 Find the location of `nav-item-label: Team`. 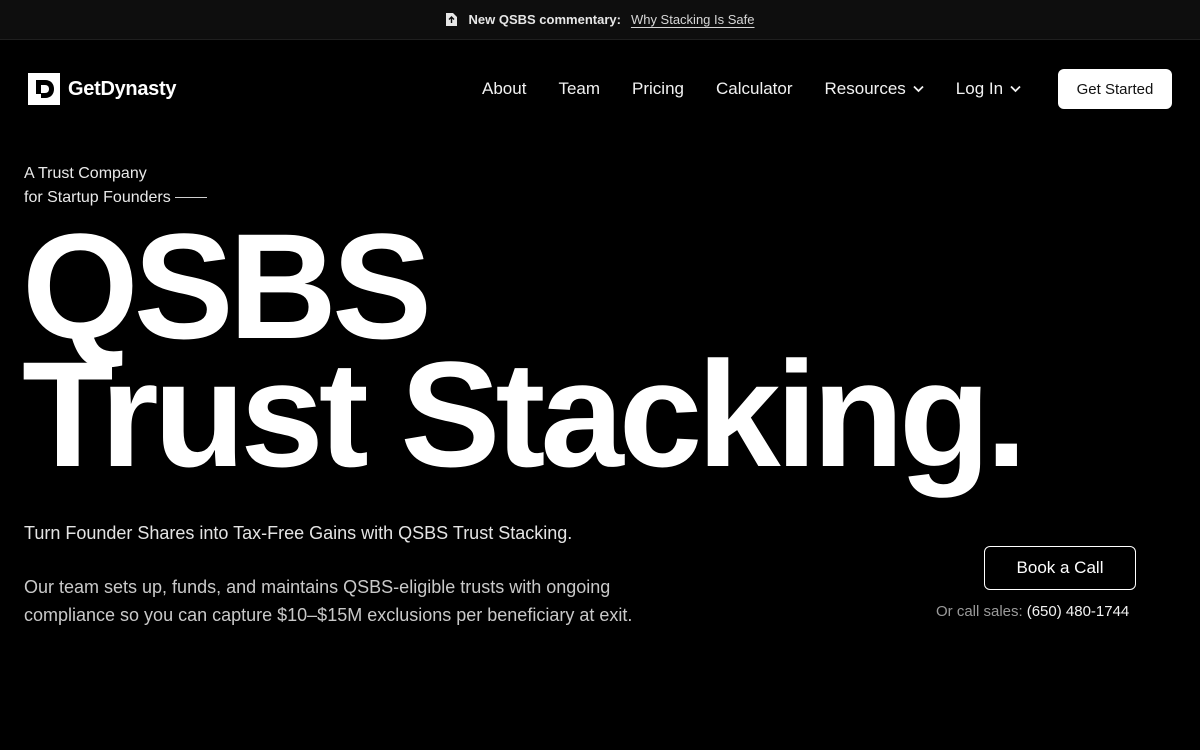

nav-item-label: Team is located at coordinates (579, 88).